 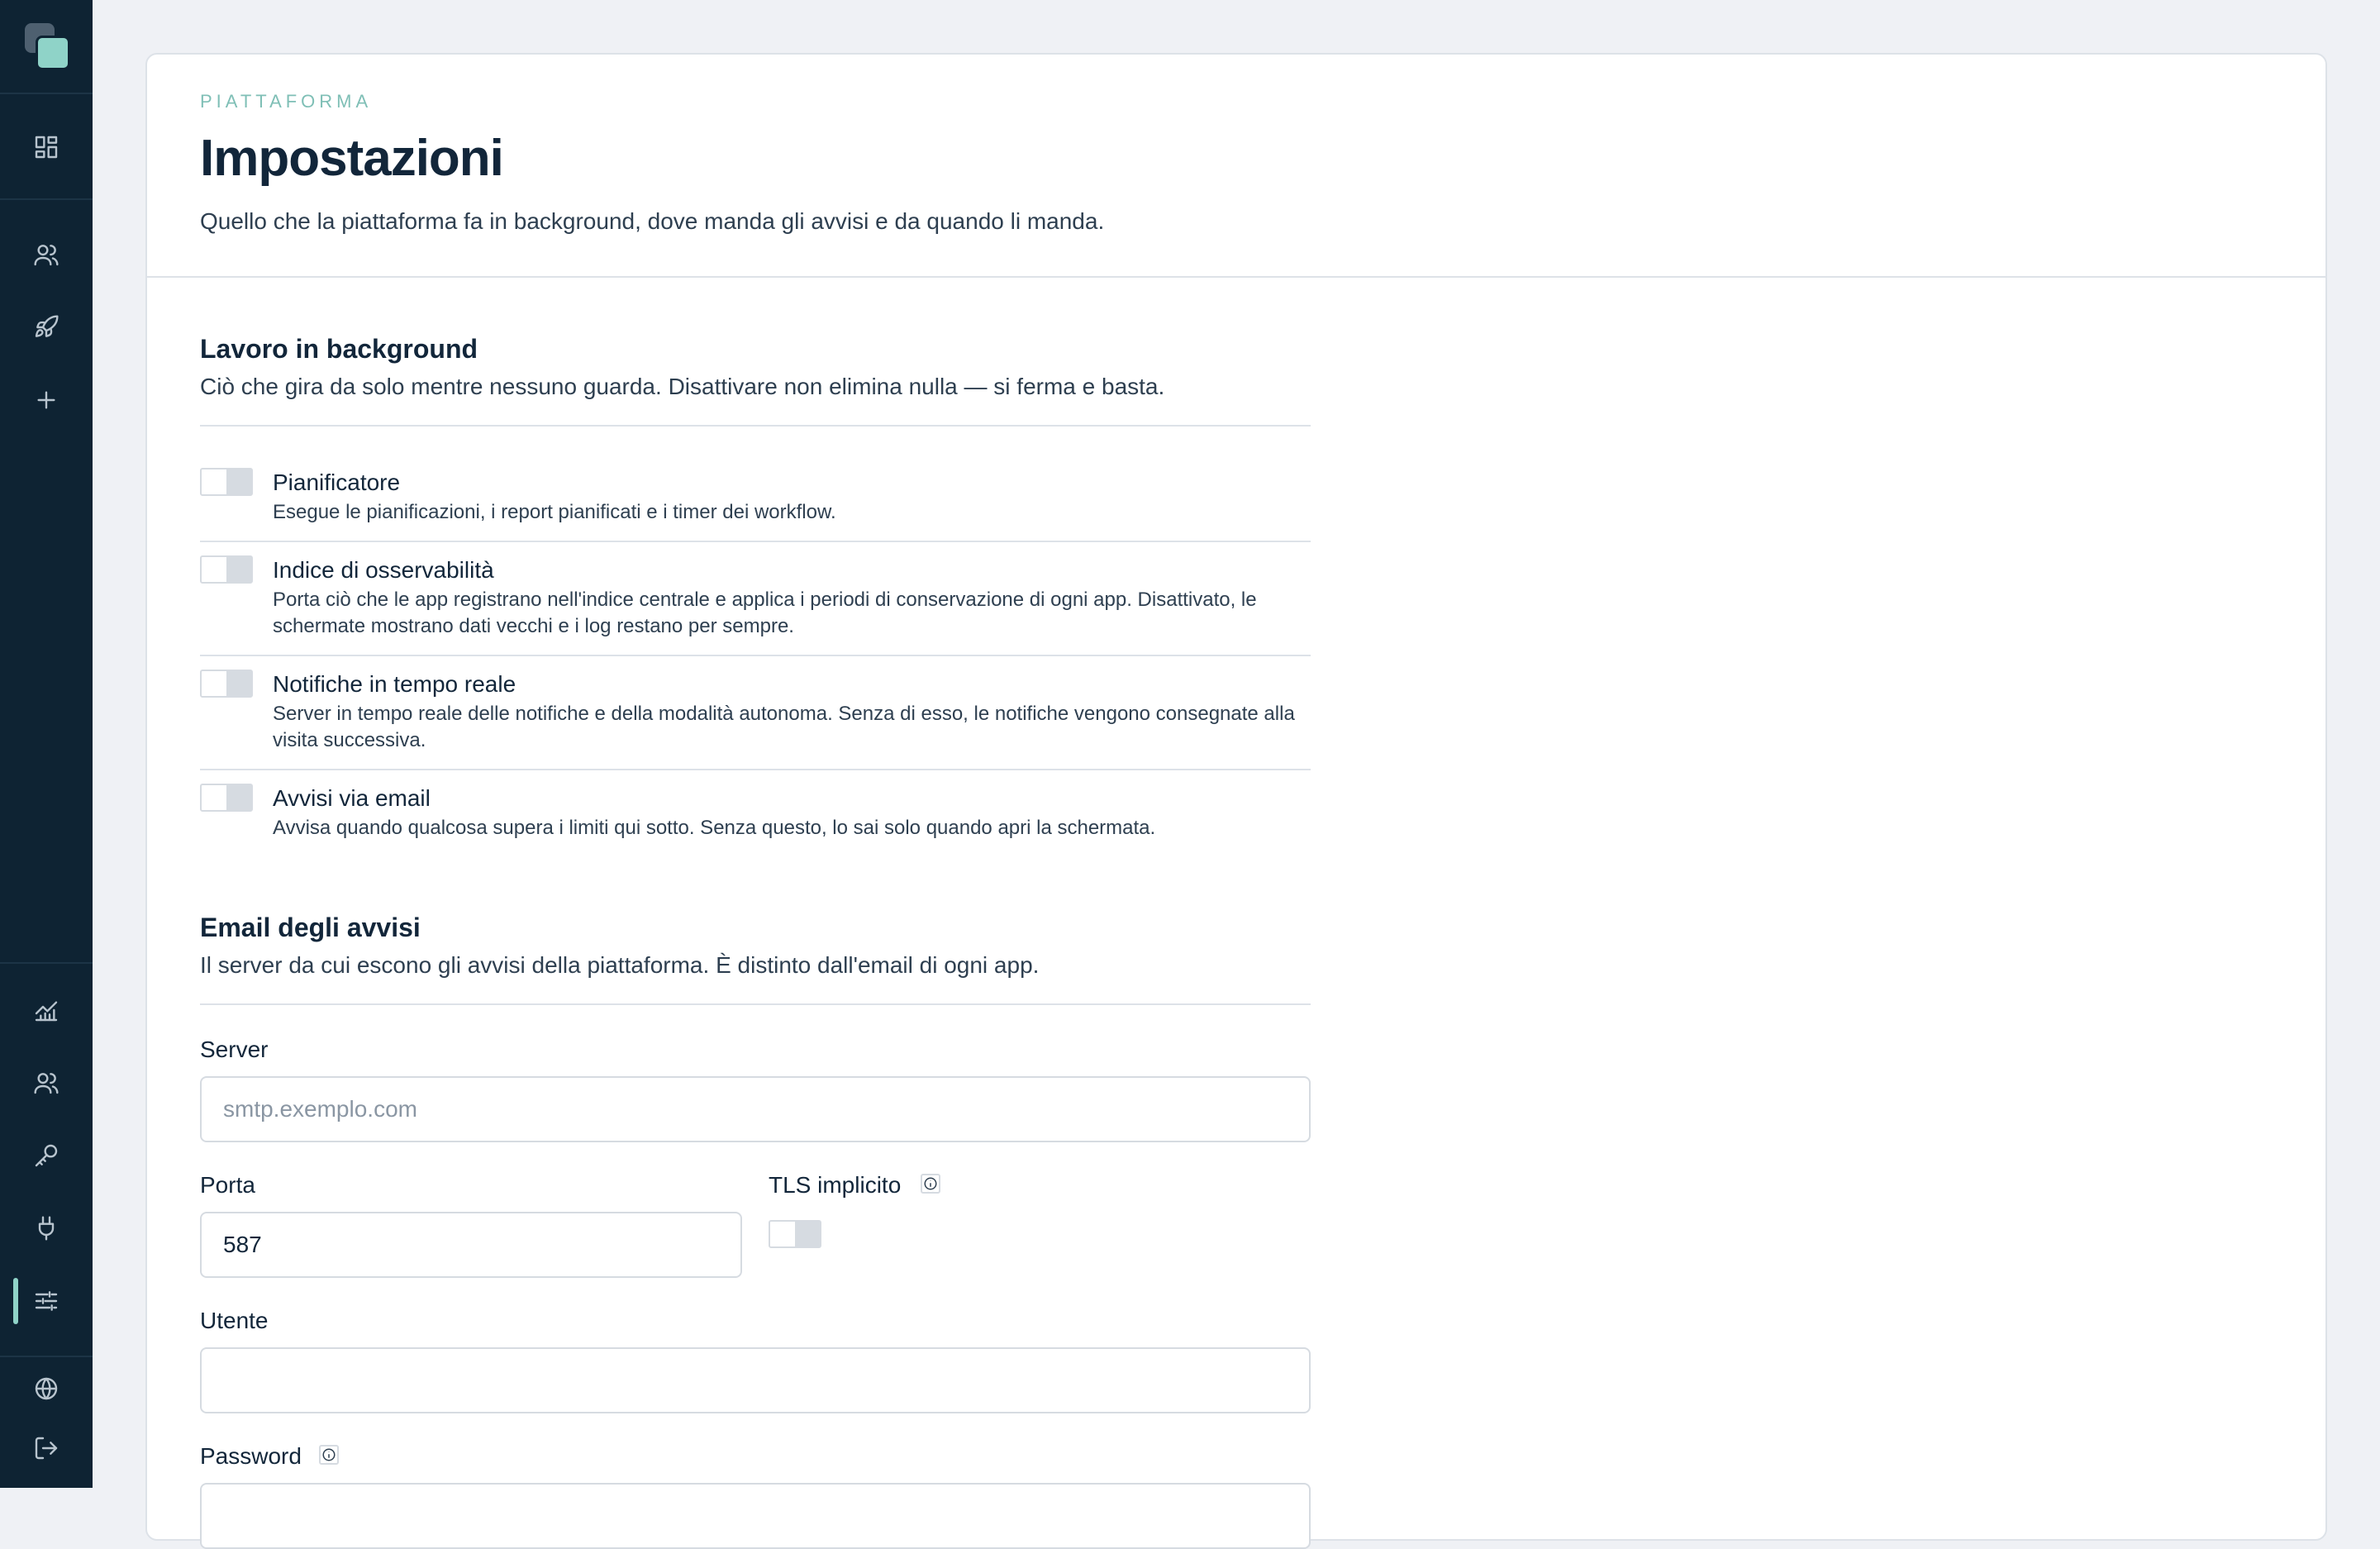 What do you see at coordinates (46, 254) in the screenshot?
I see `users-icon` at bounding box center [46, 254].